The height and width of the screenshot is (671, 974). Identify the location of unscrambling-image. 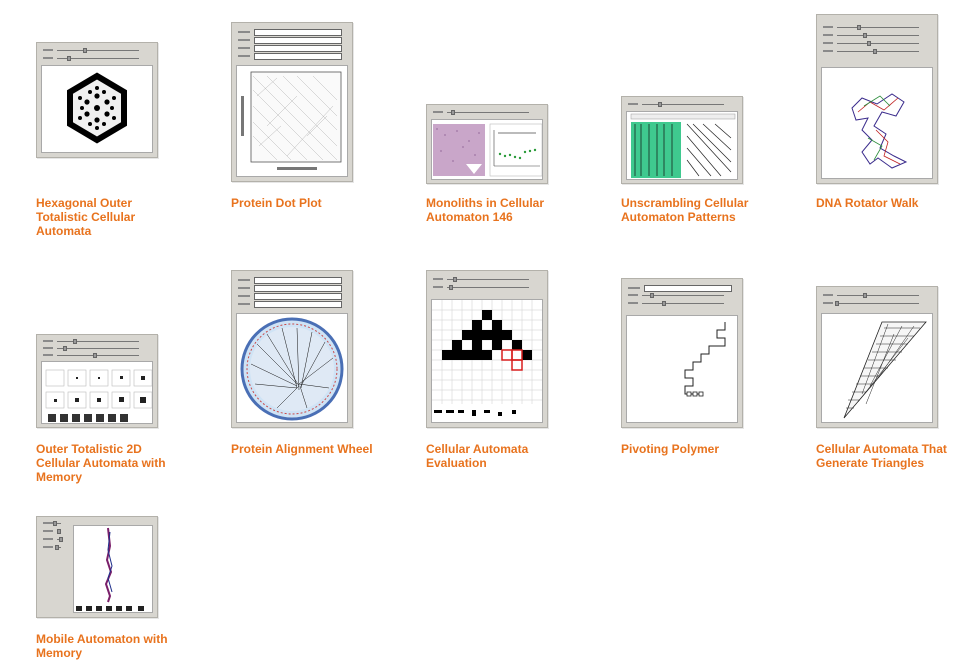
(683, 145).